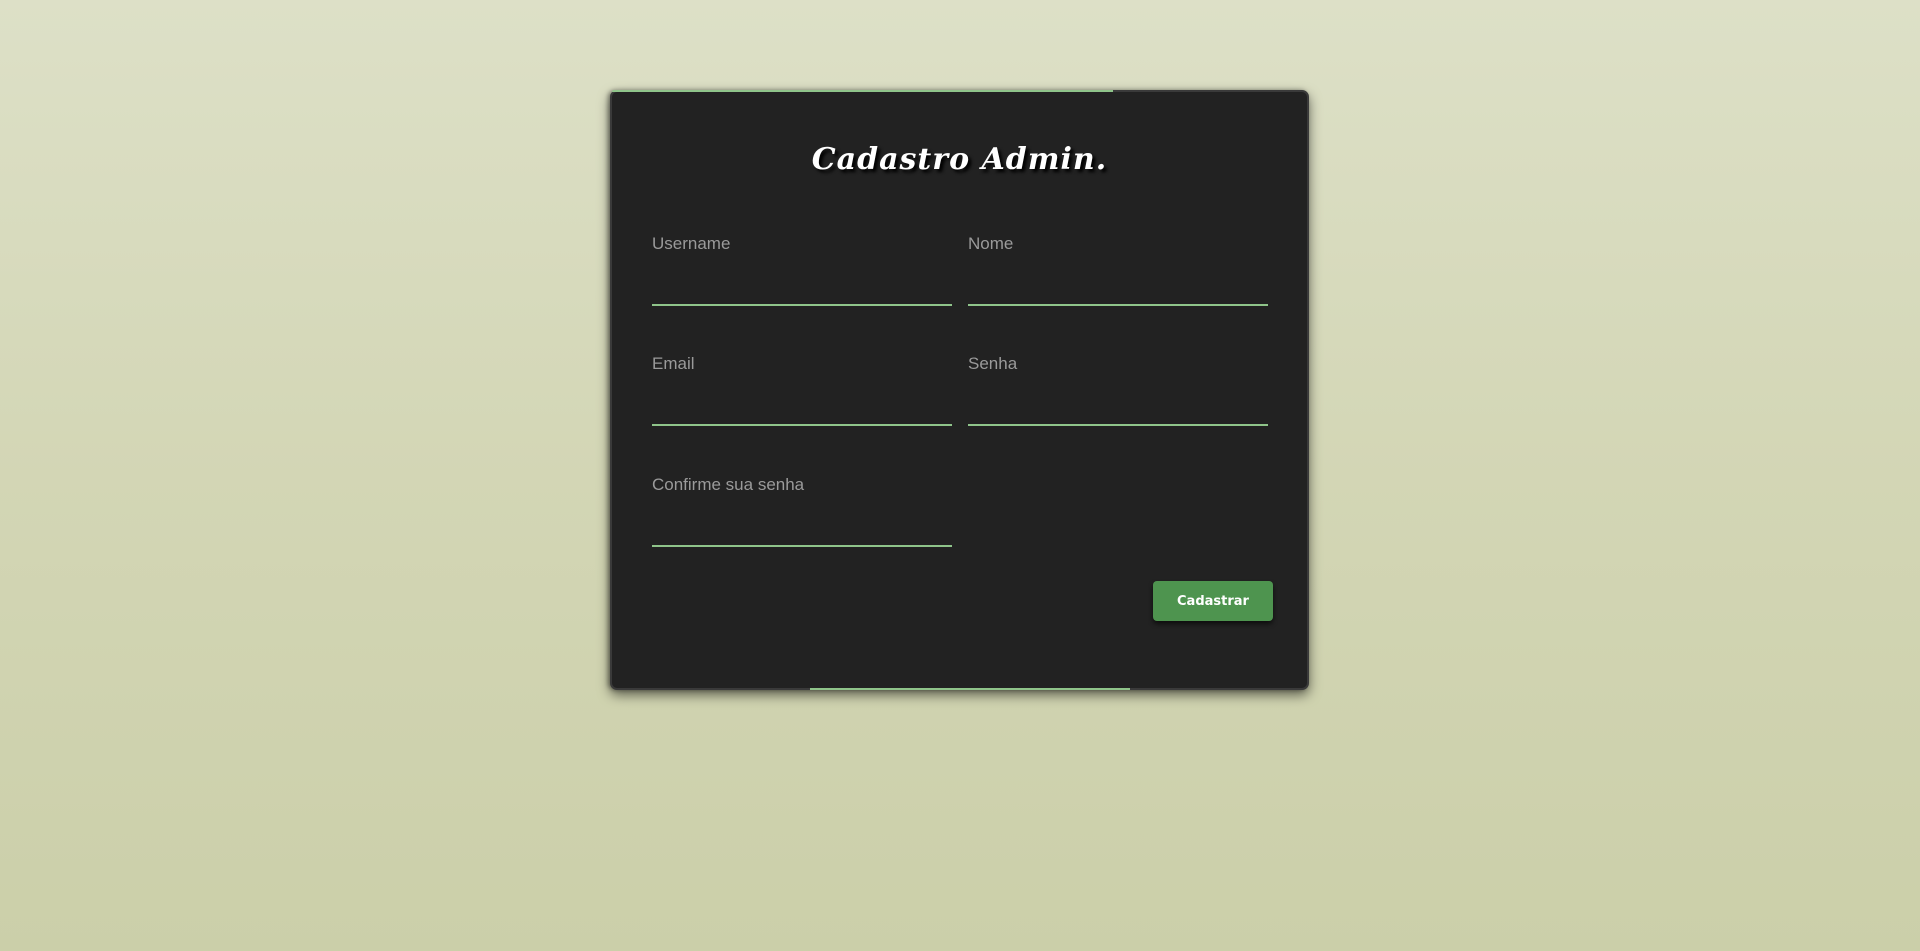  I want to click on bottom-accent-line, so click(970, 689).